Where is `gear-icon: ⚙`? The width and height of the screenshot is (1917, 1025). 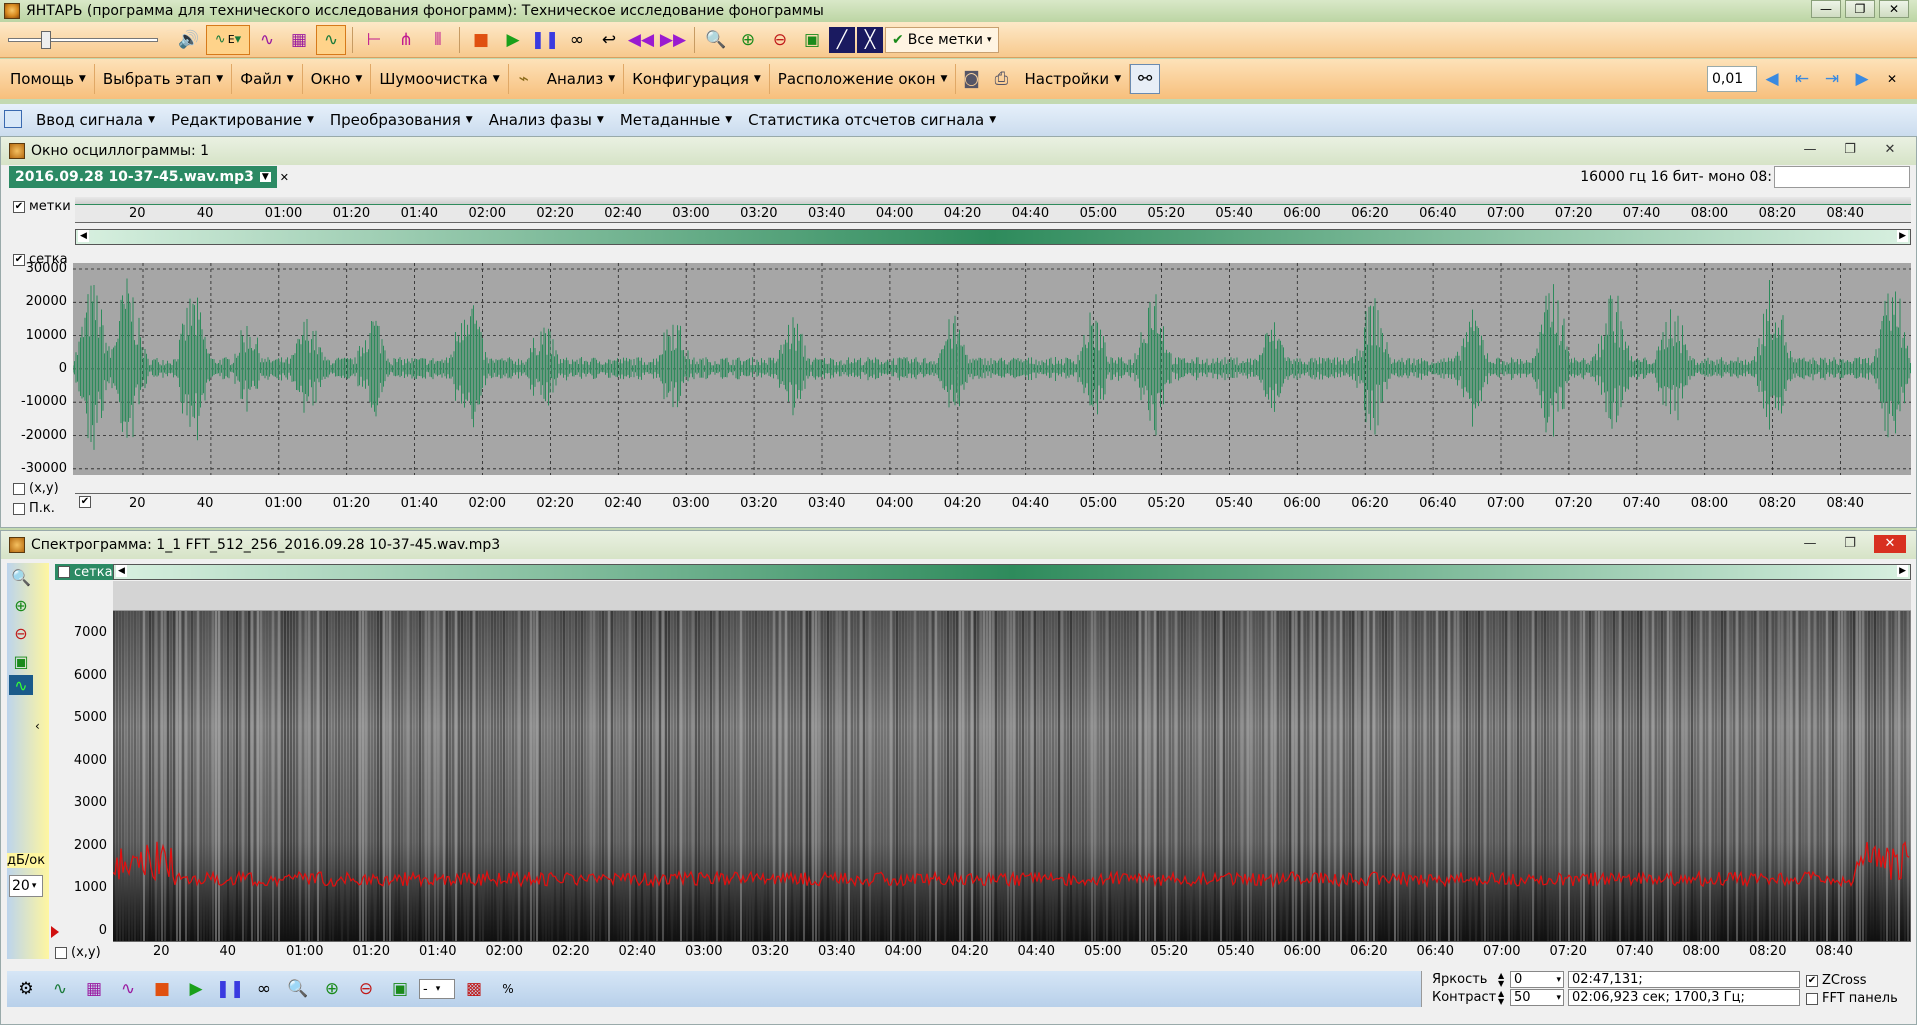 gear-icon: ⚙ is located at coordinates (26, 989).